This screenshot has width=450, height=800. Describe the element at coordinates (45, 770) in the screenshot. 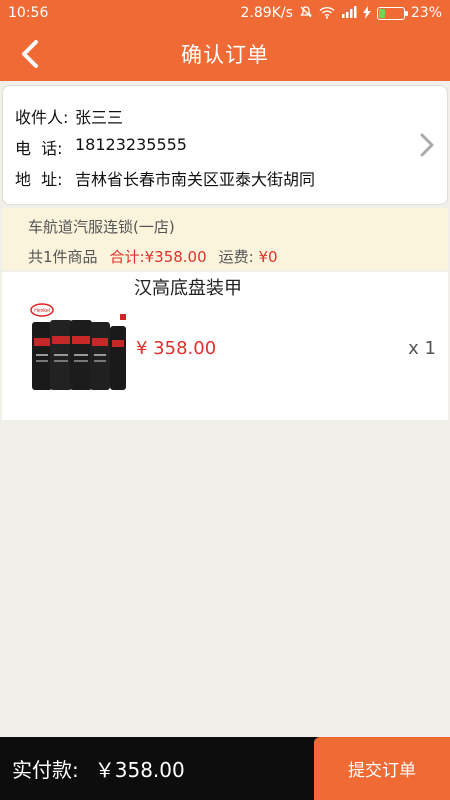

I see `total-label: 实付款:` at that location.